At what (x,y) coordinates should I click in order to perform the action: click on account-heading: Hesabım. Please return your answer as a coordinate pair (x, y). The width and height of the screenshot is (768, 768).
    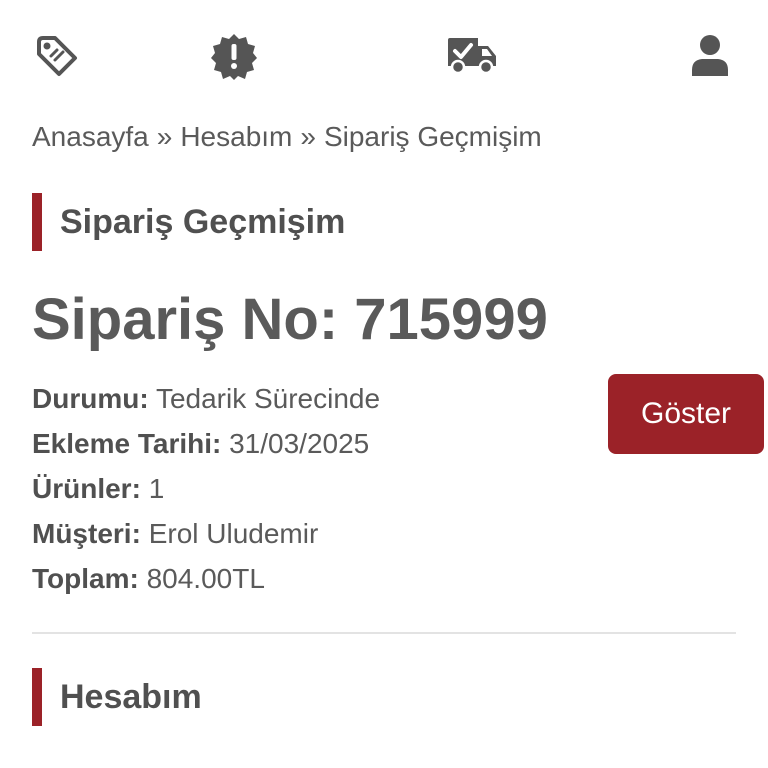
    Looking at the image, I should click on (117, 697).